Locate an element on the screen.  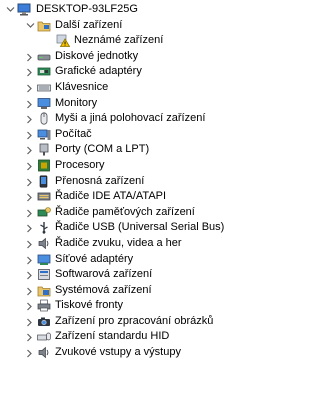
tree-item-system-devices: Systémová zařízení is located at coordinates (144, 291).